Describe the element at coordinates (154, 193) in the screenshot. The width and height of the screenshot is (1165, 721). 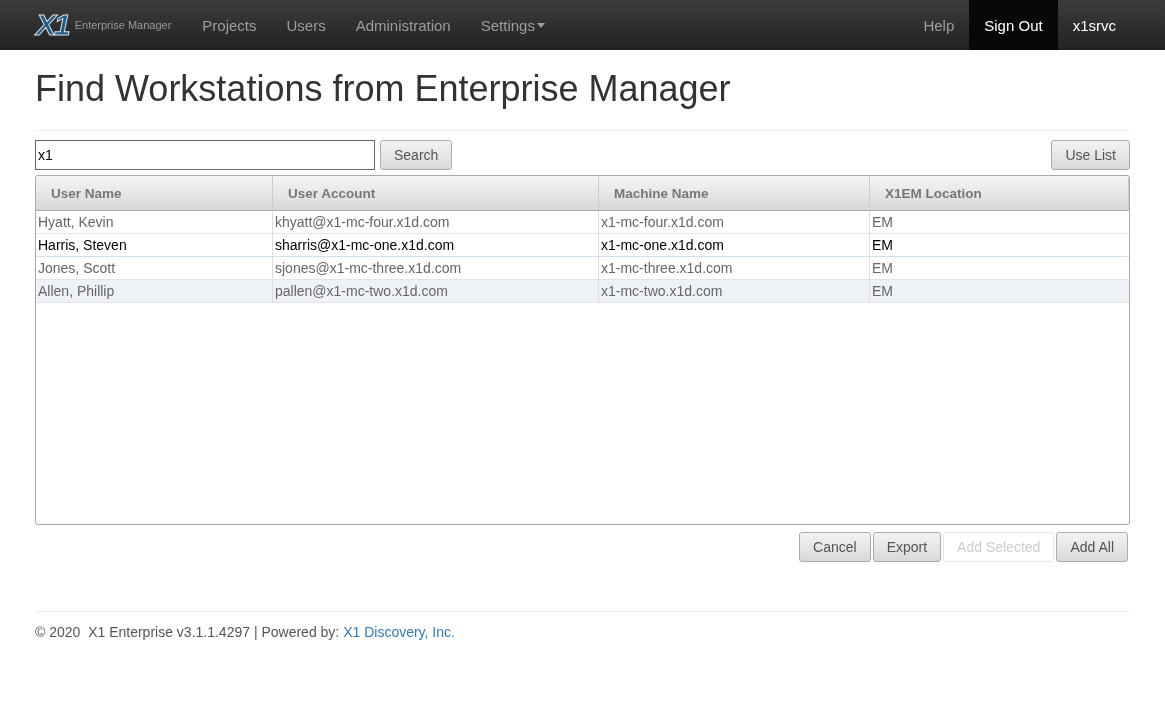
I see `column-header: User Name` at that location.